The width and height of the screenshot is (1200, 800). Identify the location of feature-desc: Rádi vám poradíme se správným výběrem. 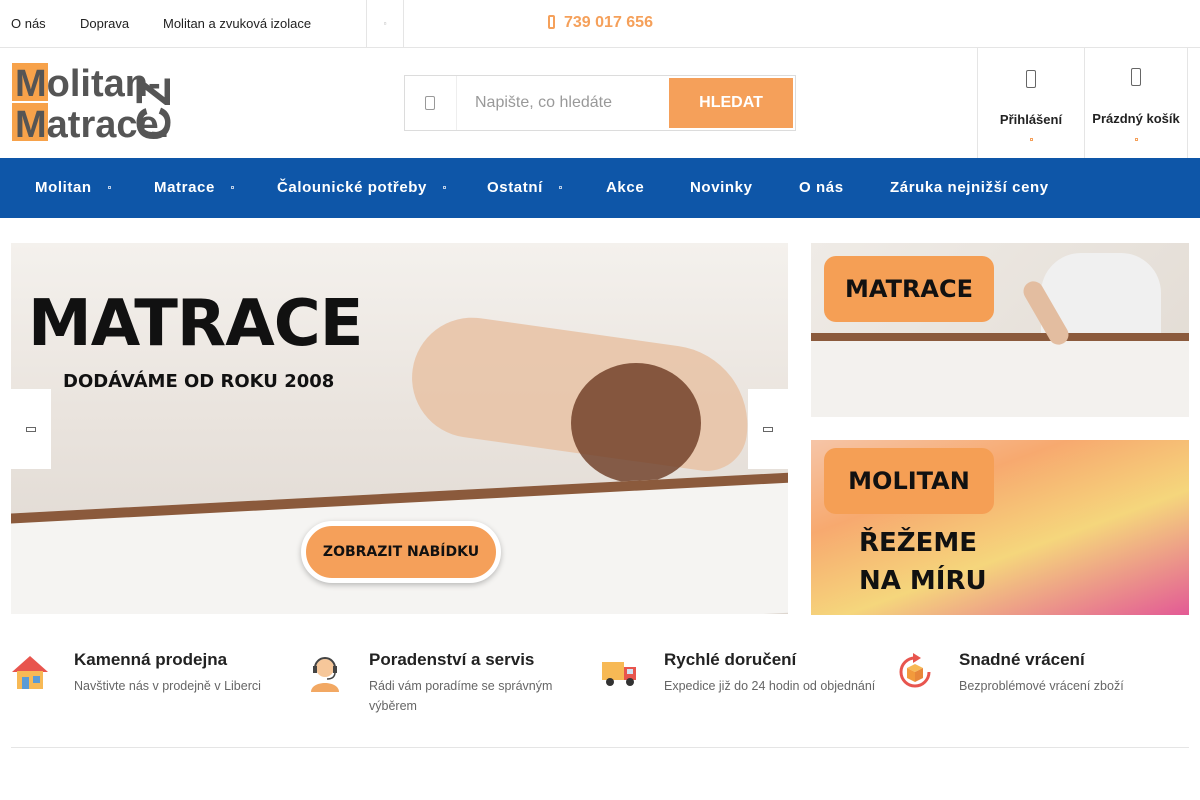
(461, 696).